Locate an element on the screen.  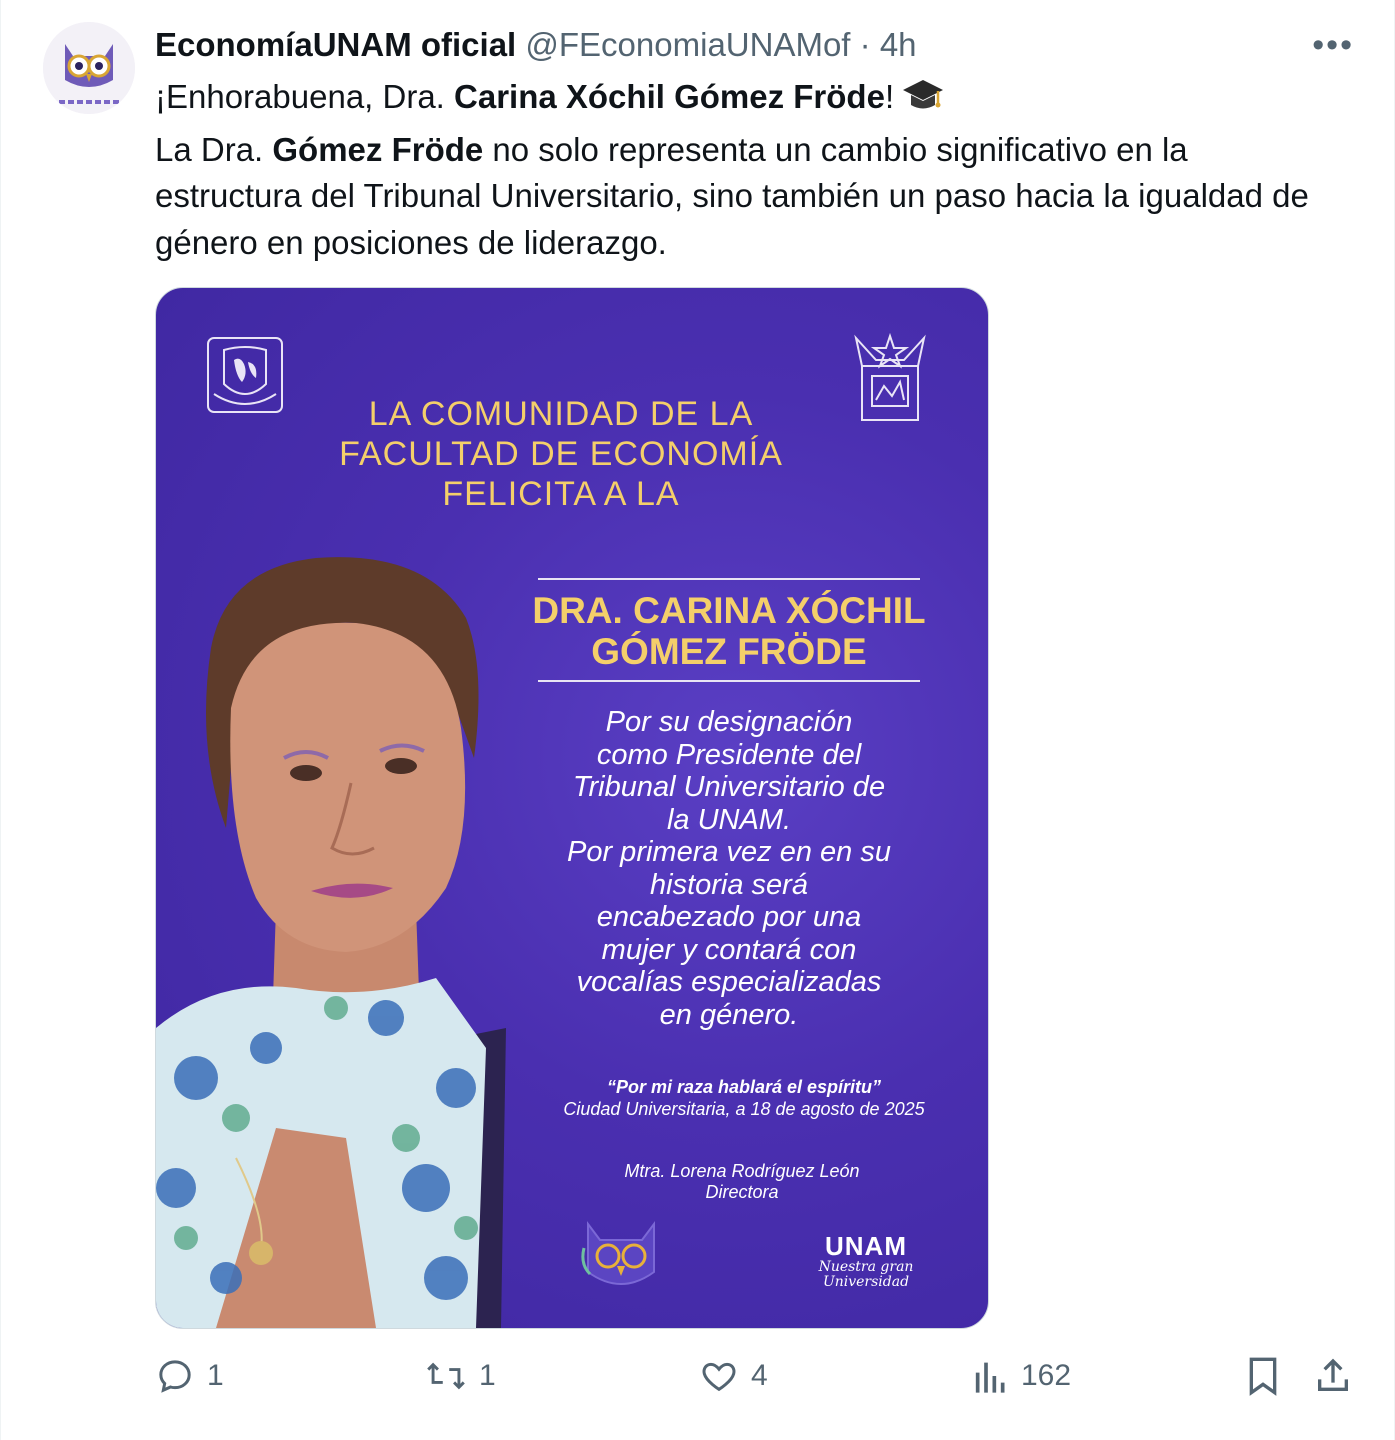
reason-line: como Presidente del is located at coordinates (729, 754).